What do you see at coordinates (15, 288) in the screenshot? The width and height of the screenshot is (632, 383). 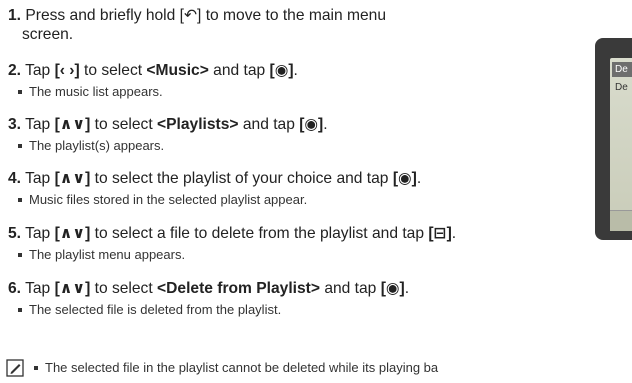 I see `step-number: 6.` at bounding box center [15, 288].